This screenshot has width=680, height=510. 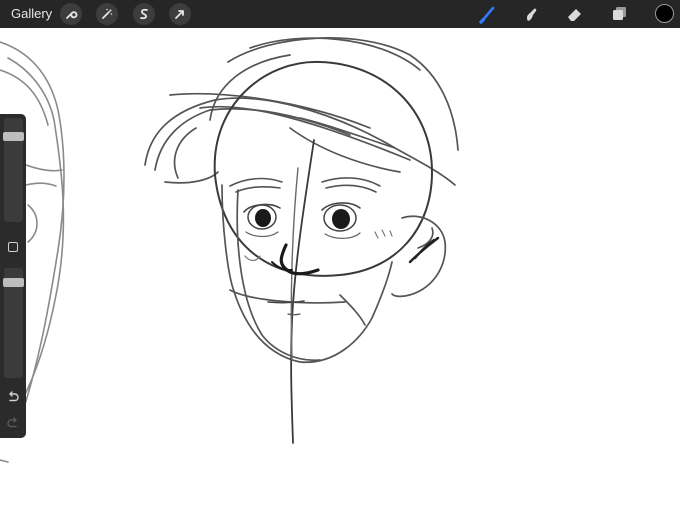 I want to click on adjustments-button, so click(x=107, y=14).